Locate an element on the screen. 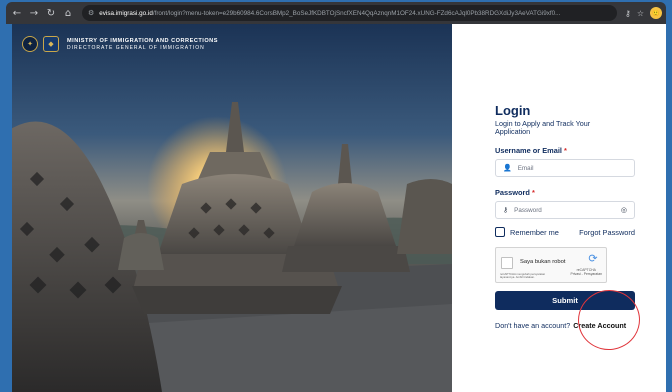  url-domain: evisa.imigrasi.go.id is located at coordinates (126, 13).